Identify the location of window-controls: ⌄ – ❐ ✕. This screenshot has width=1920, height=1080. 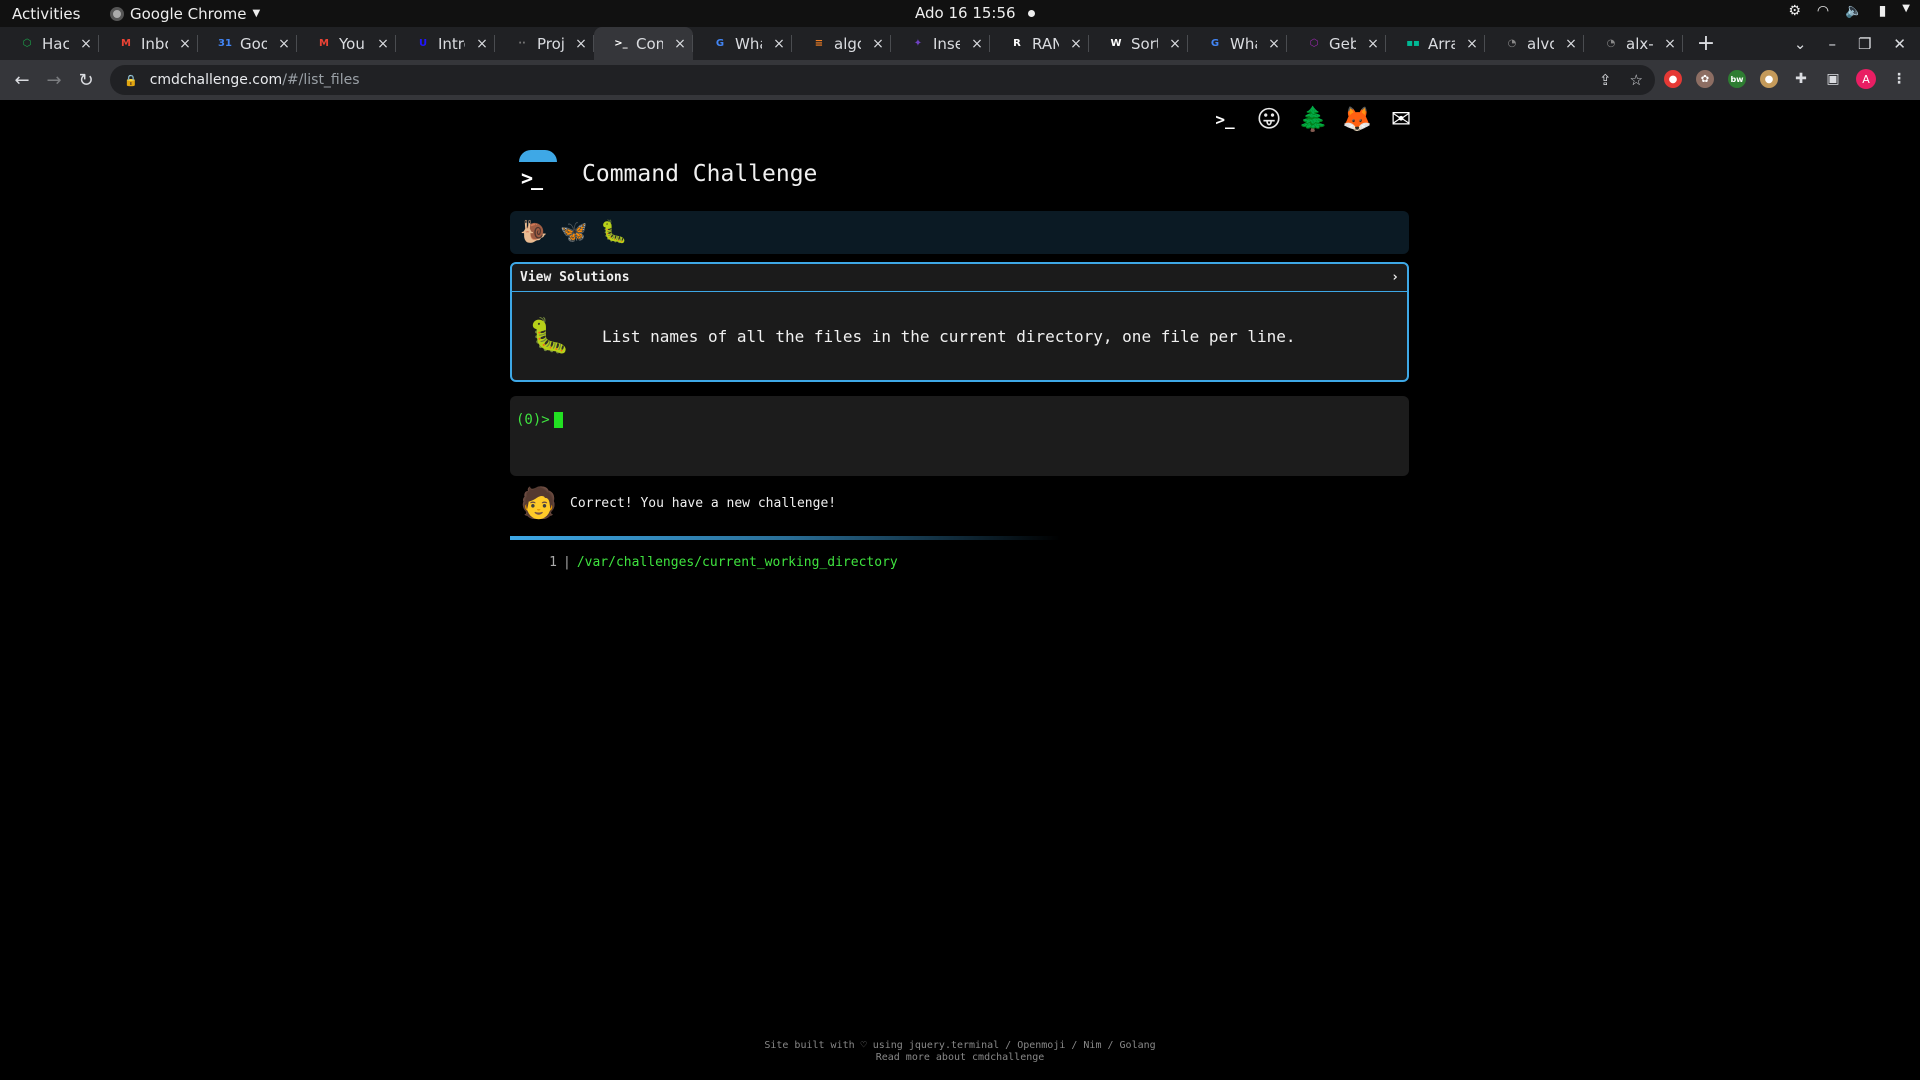
(1857, 43).